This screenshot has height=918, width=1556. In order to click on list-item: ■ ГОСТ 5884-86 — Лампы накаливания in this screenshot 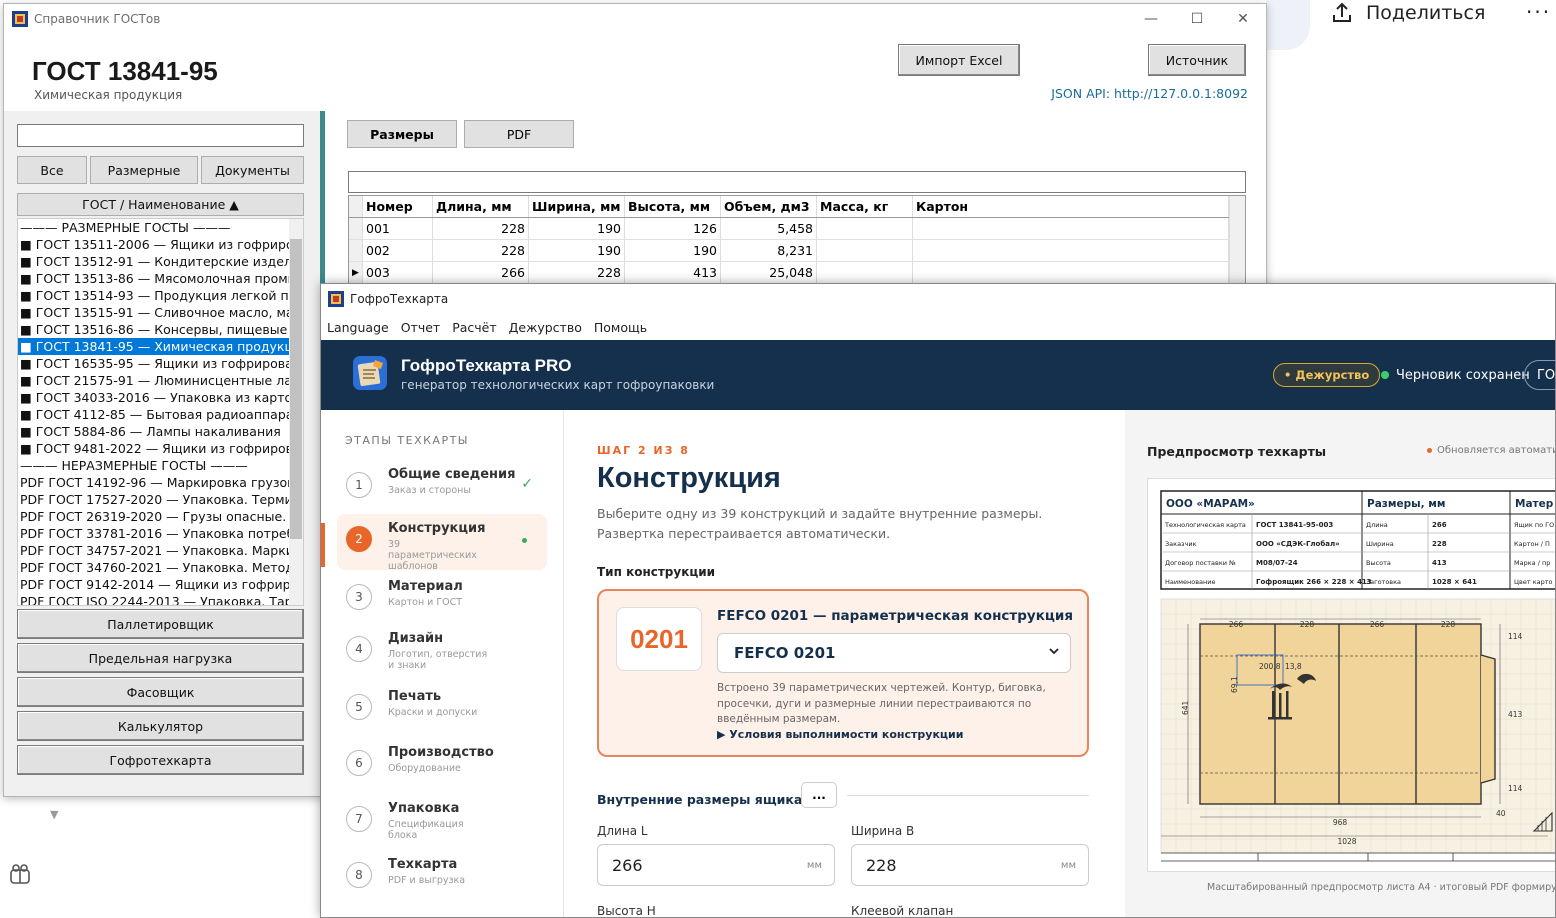, I will do `click(160, 431)`.